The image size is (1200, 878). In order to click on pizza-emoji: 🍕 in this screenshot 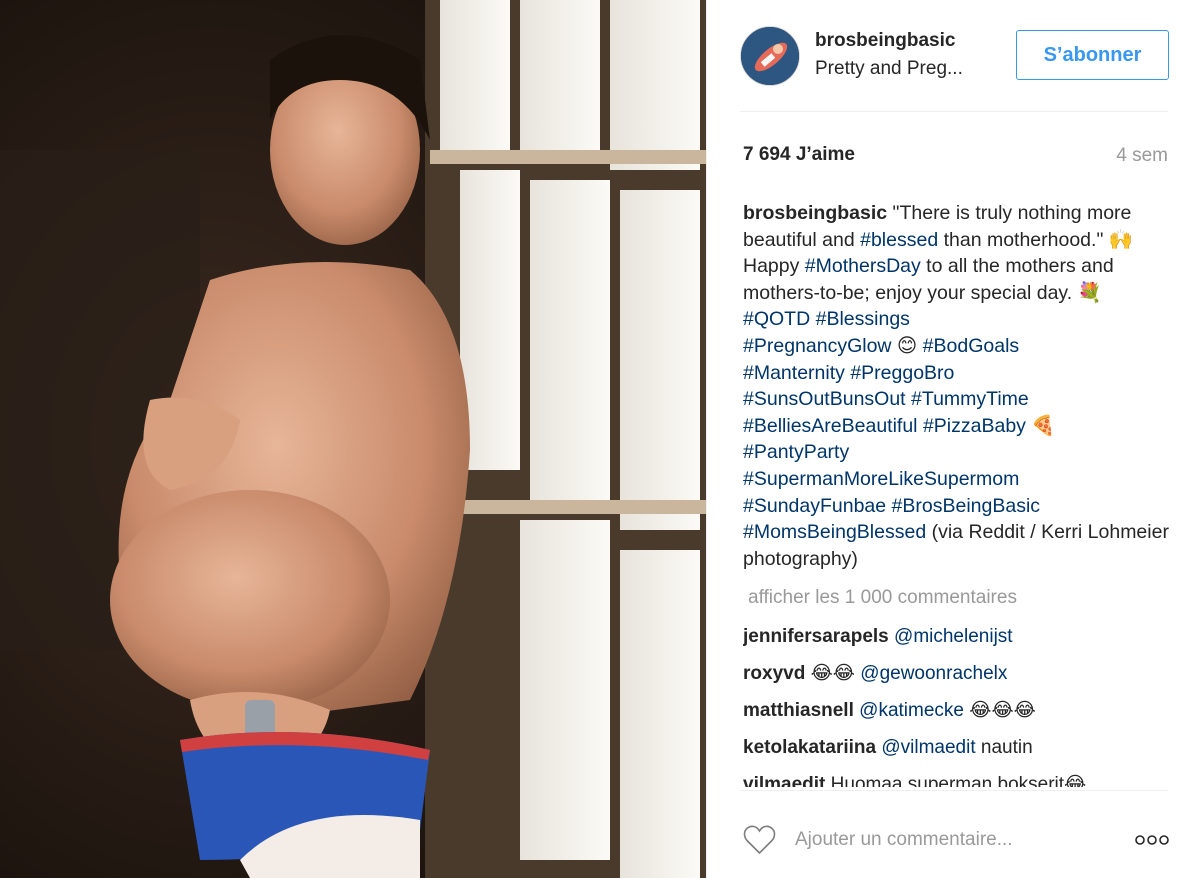, I will do `click(1040, 425)`.